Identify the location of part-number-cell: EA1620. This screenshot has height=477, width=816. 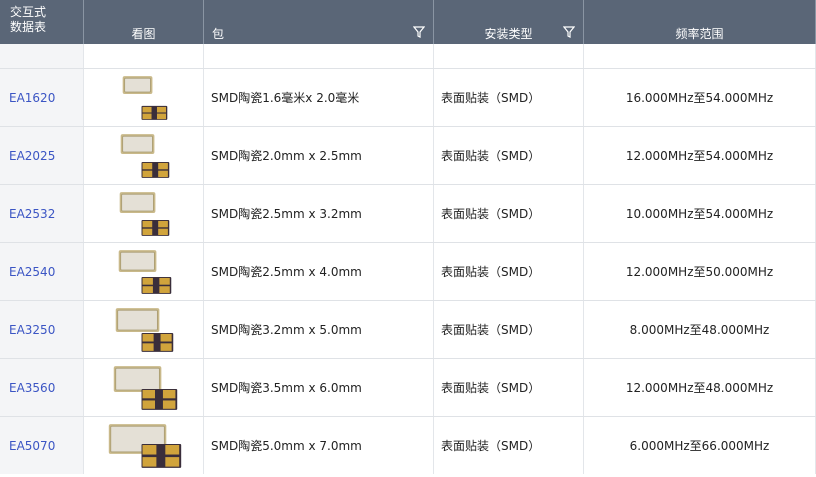
(42, 97).